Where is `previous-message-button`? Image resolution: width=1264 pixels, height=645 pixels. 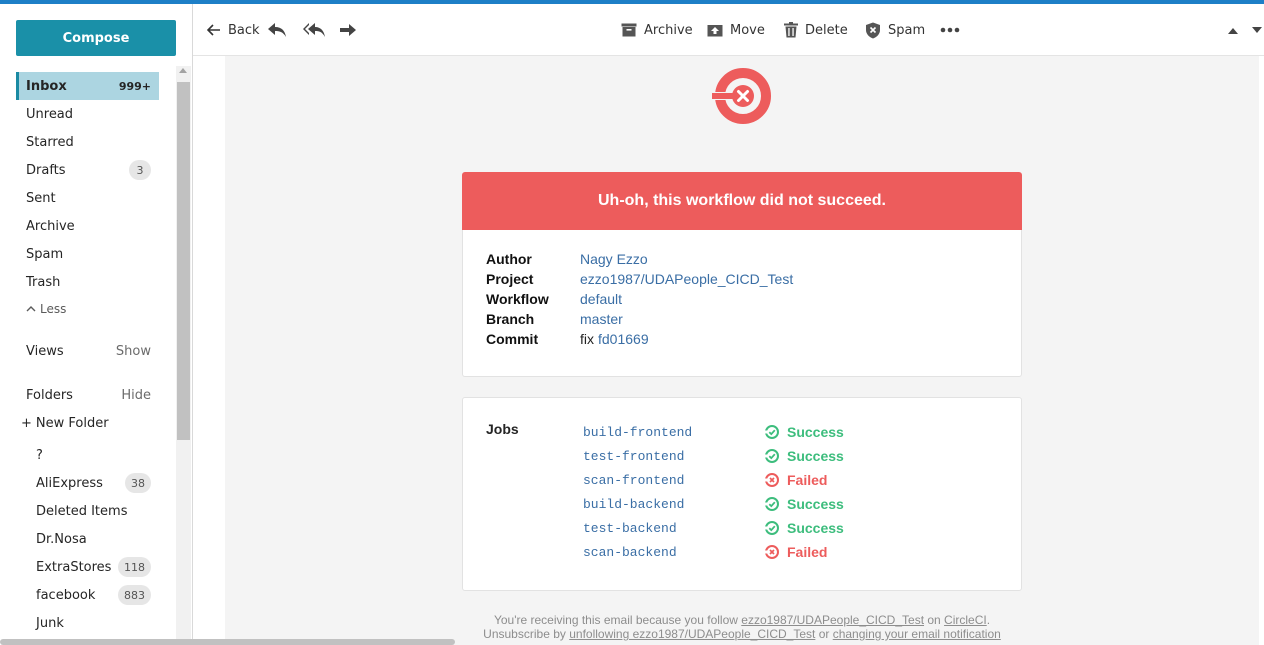
previous-message-button is located at coordinates (1233, 30).